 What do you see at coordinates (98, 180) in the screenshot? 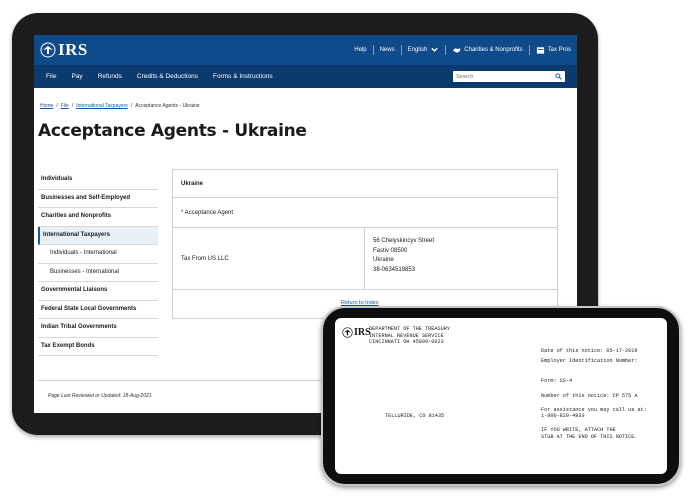
I see `sidebar-item-individuals: Individuals` at bounding box center [98, 180].